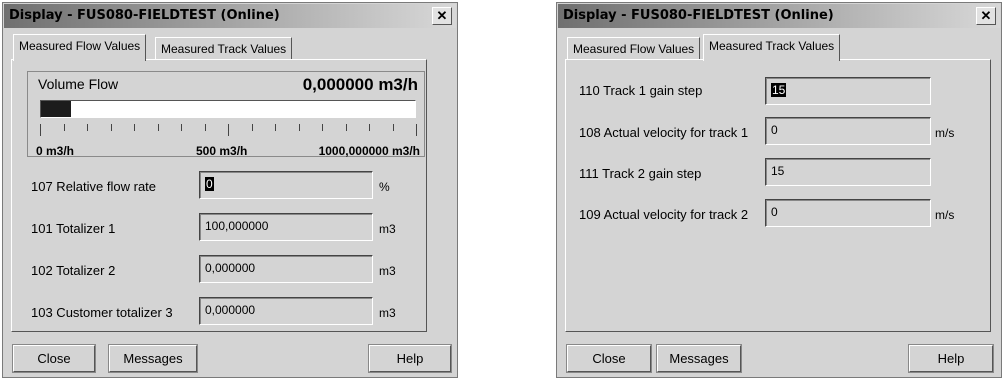 The width and height of the screenshot is (1003, 382). What do you see at coordinates (78, 84) in the screenshot?
I see `volume-flow-label: Volume Flow` at bounding box center [78, 84].